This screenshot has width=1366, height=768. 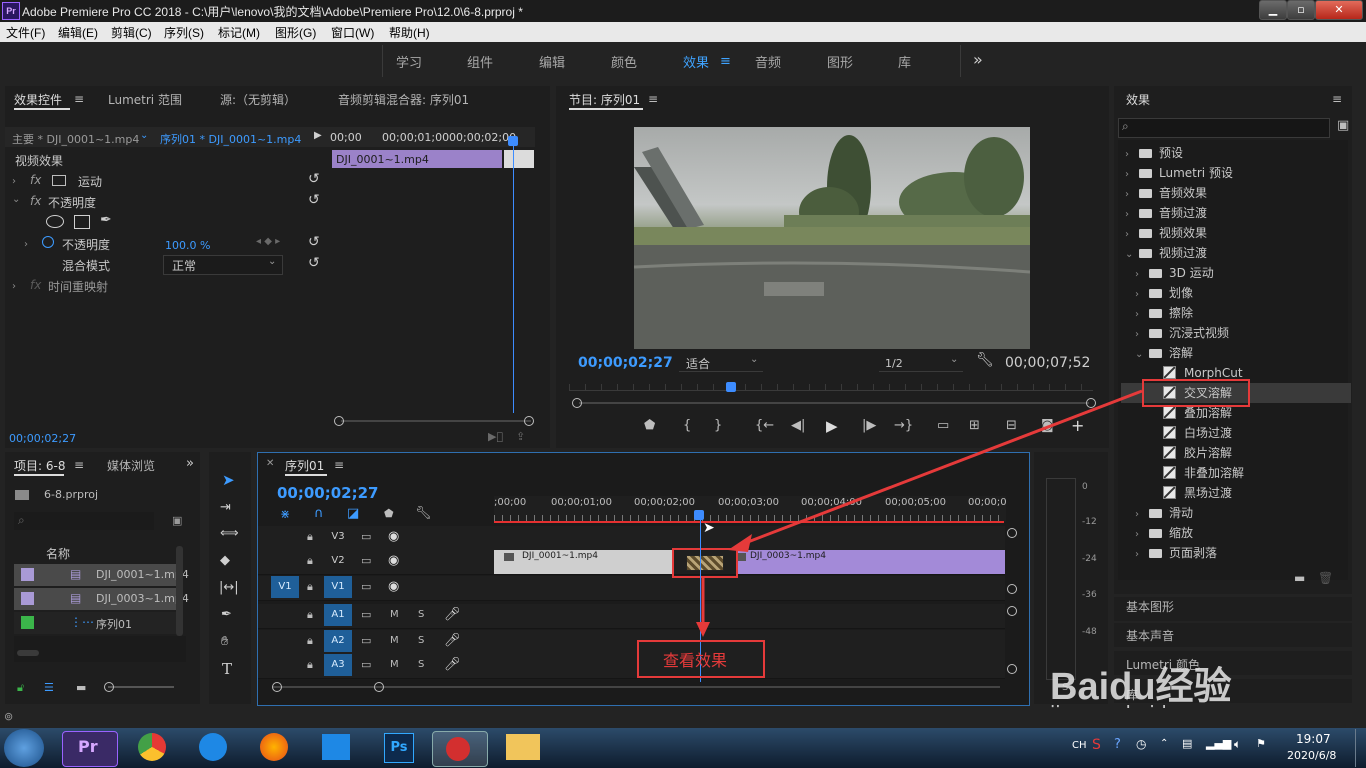 What do you see at coordinates (274, 747) in the screenshot?
I see `firefox-taskbar-icon` at bounding box center [274, 747].